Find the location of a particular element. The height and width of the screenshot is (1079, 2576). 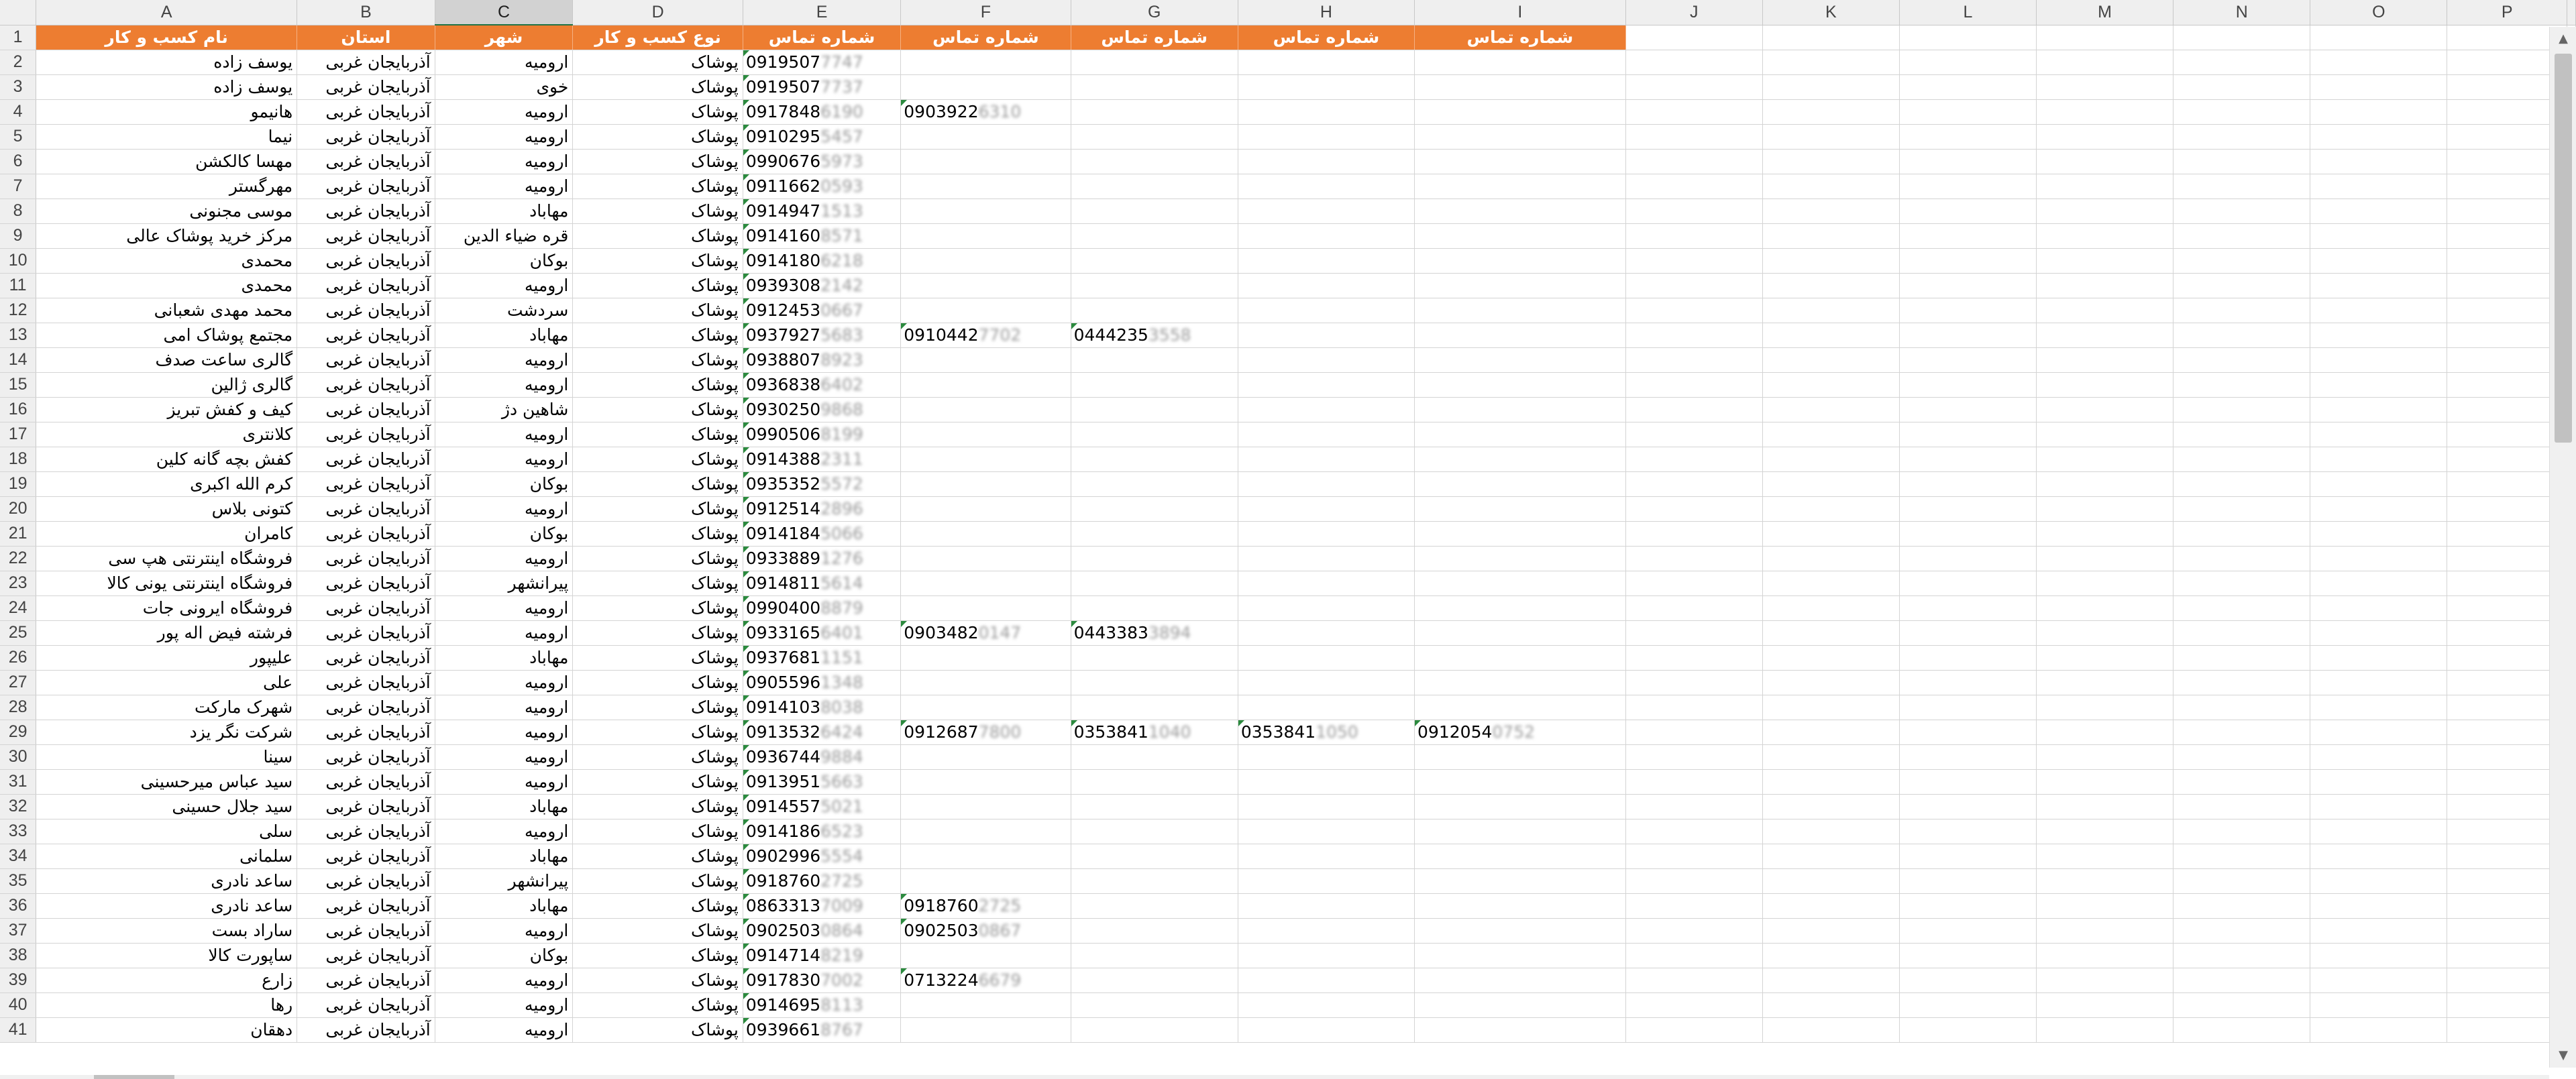

city-cell: بوکان is located at coordinates (504, 534).